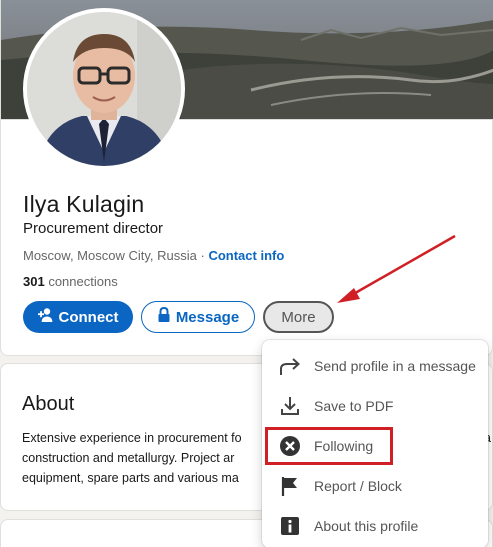  I want to click on flag-icon, so click(290, 486).